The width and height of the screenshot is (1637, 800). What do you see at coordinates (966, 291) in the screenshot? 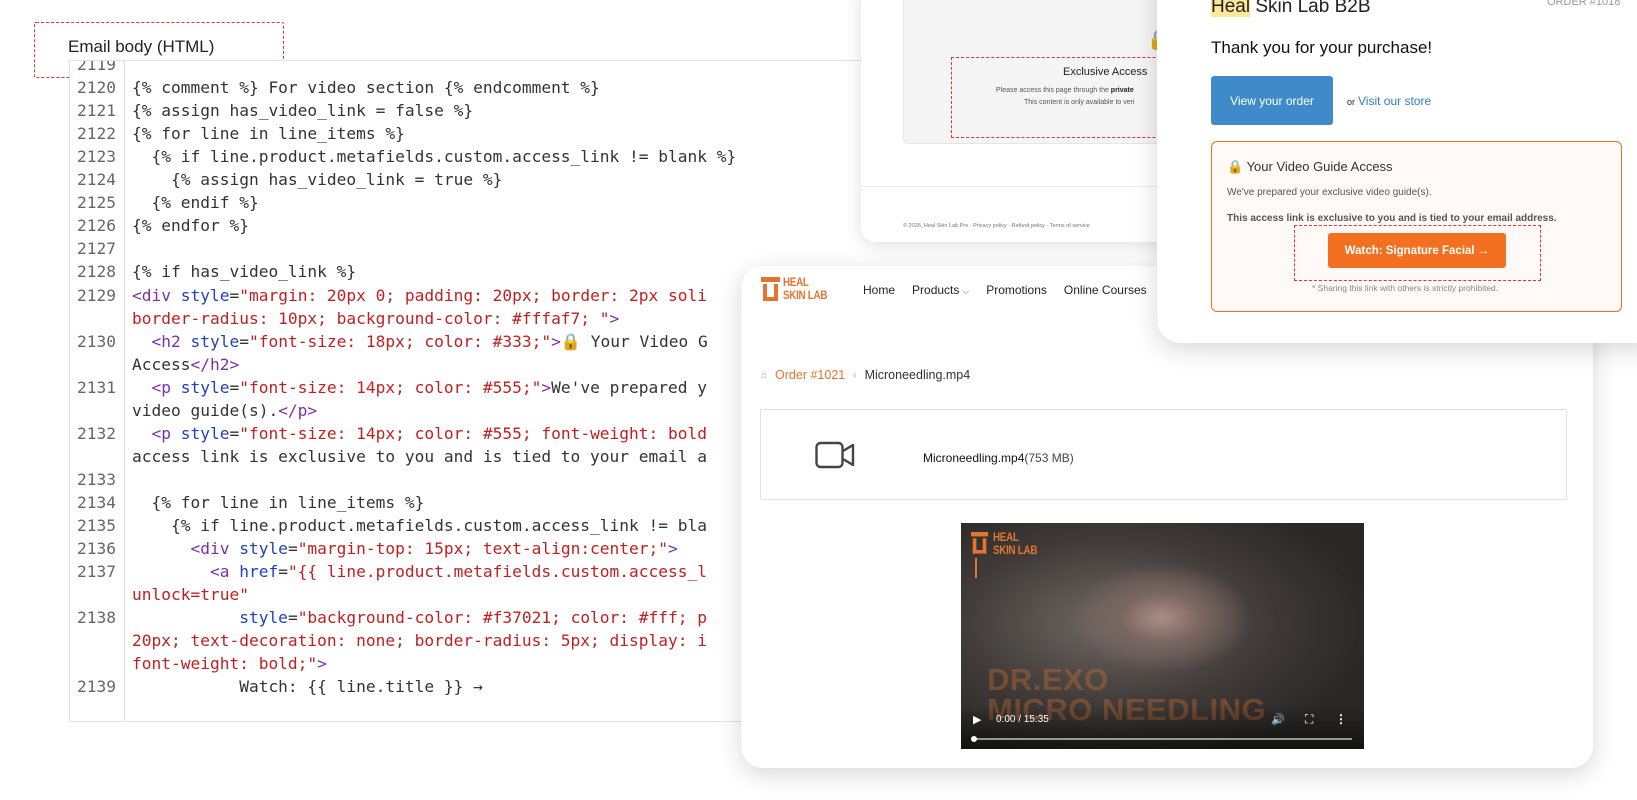
I see `chevron-down-icon: ⌵` at bounding box center [966, 291].